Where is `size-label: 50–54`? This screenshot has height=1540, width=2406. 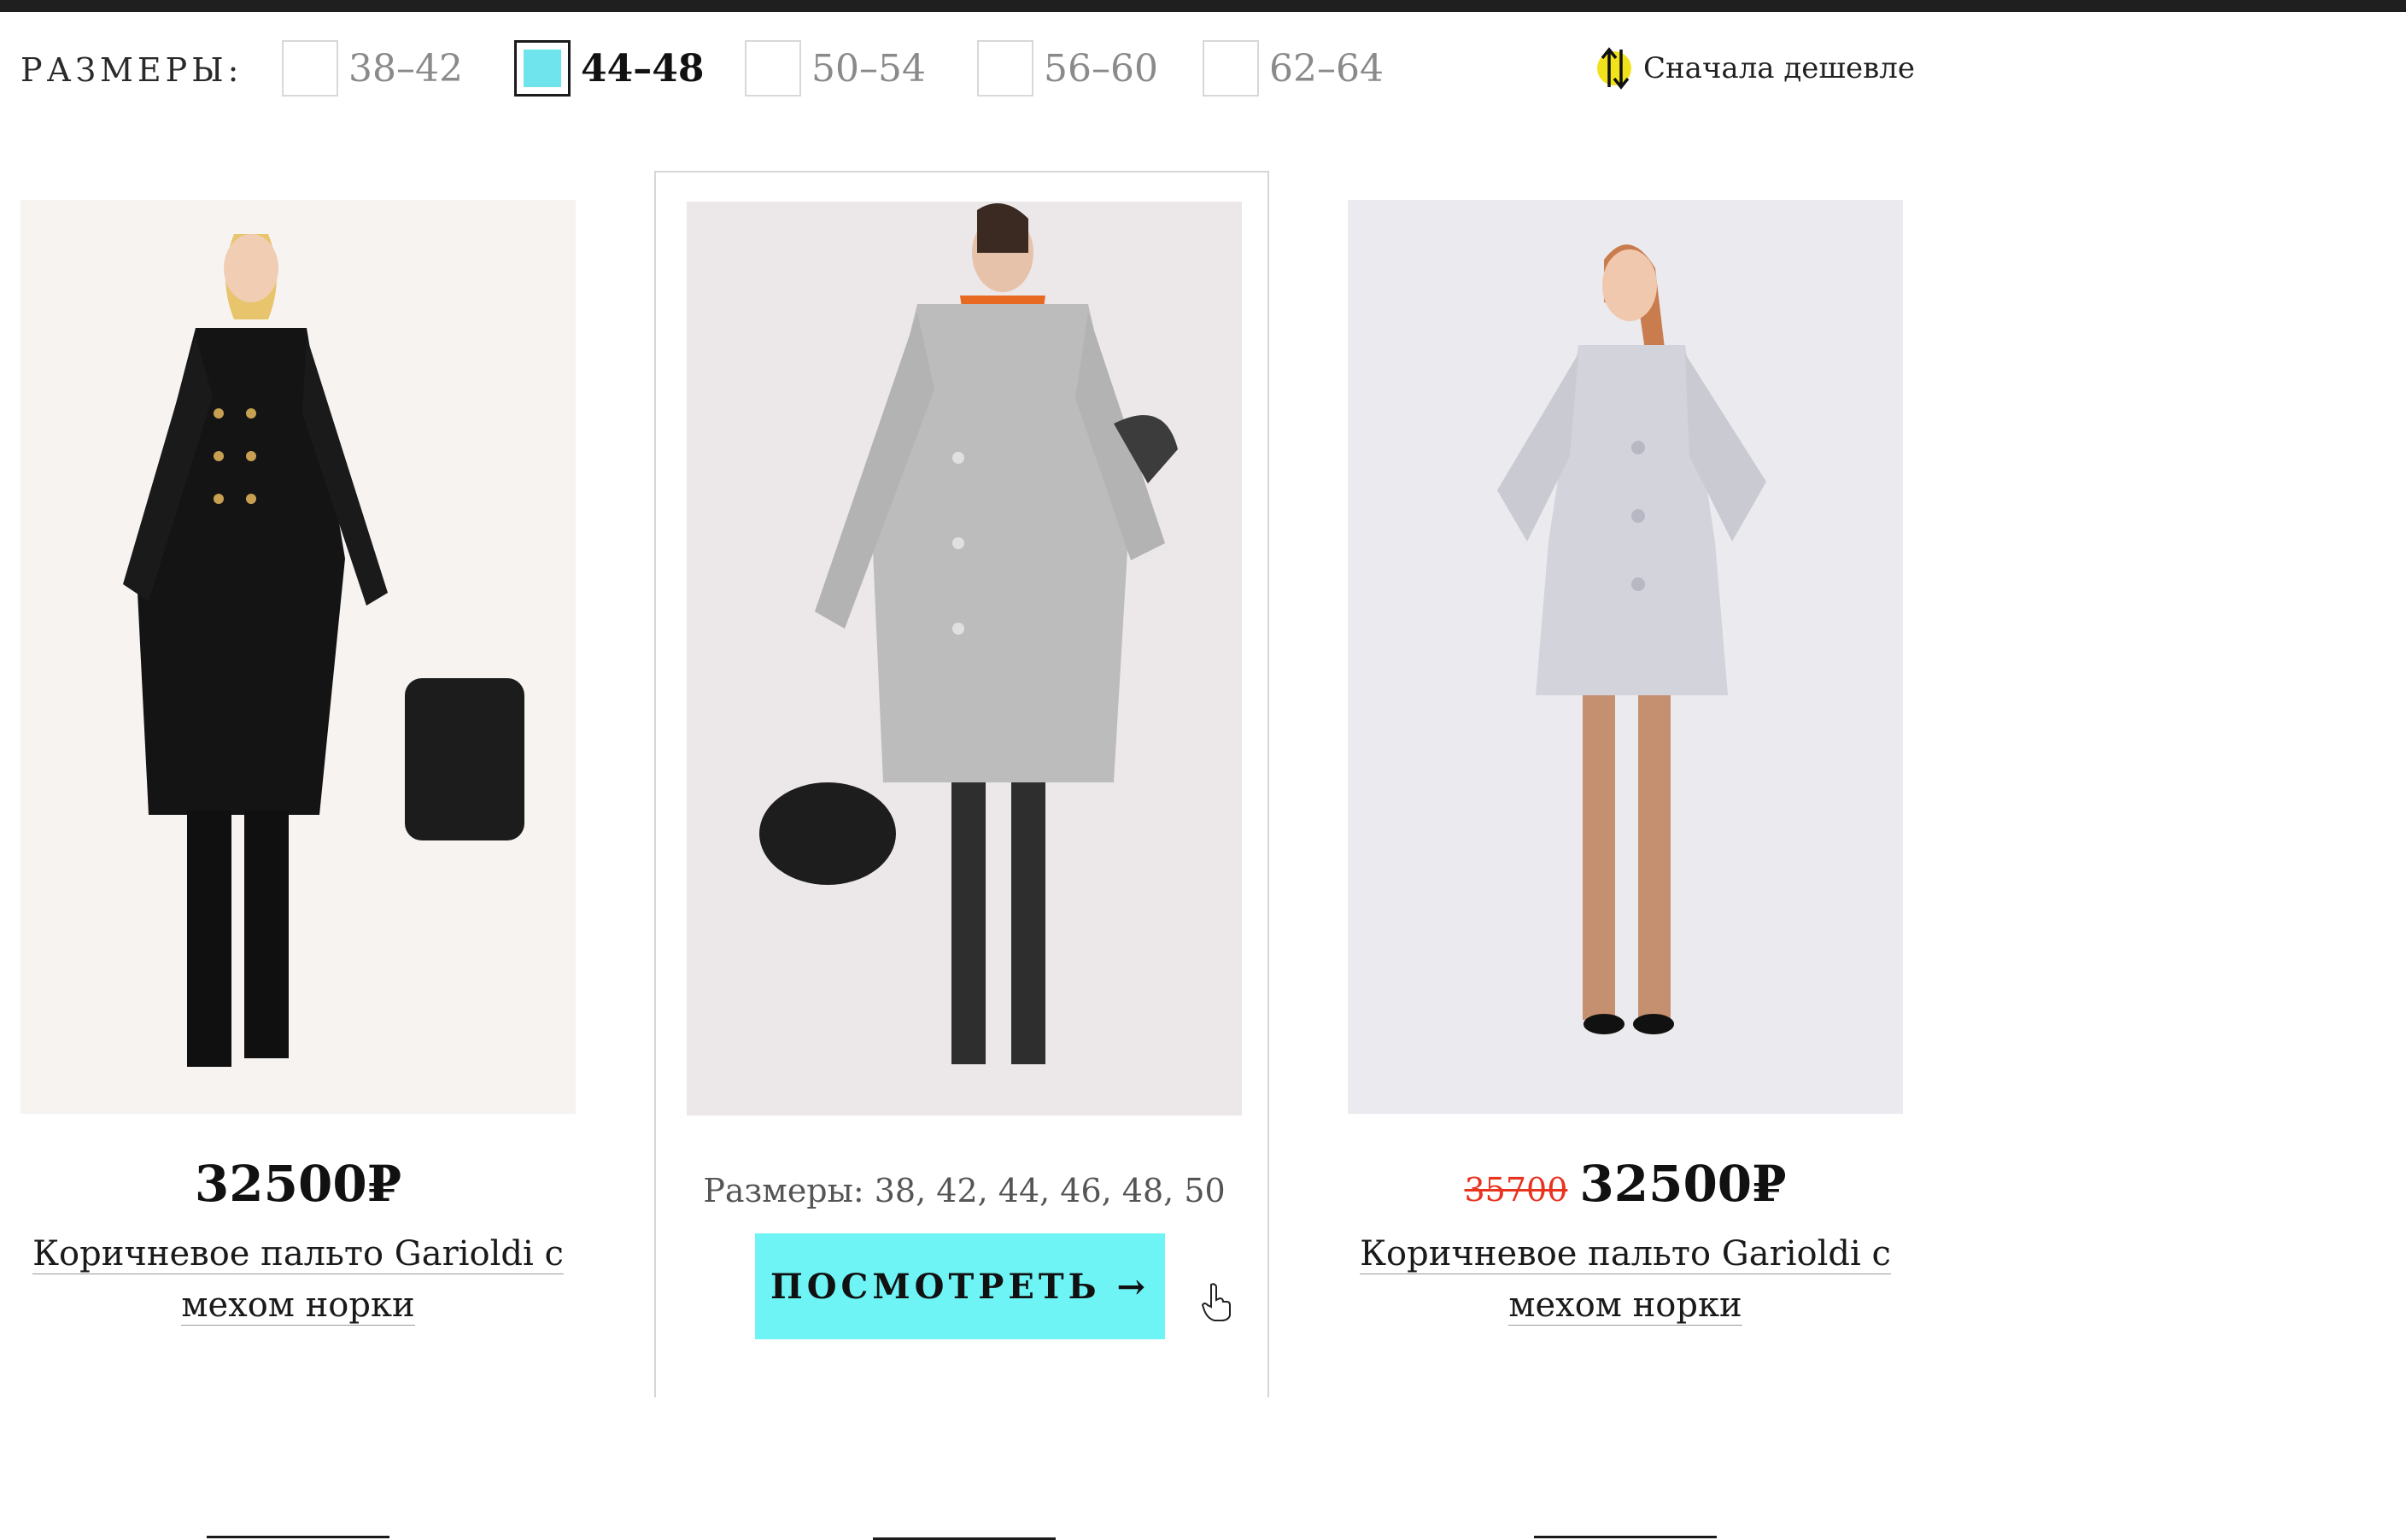 size-label: 50–54 is located at coordinates (869, 68).